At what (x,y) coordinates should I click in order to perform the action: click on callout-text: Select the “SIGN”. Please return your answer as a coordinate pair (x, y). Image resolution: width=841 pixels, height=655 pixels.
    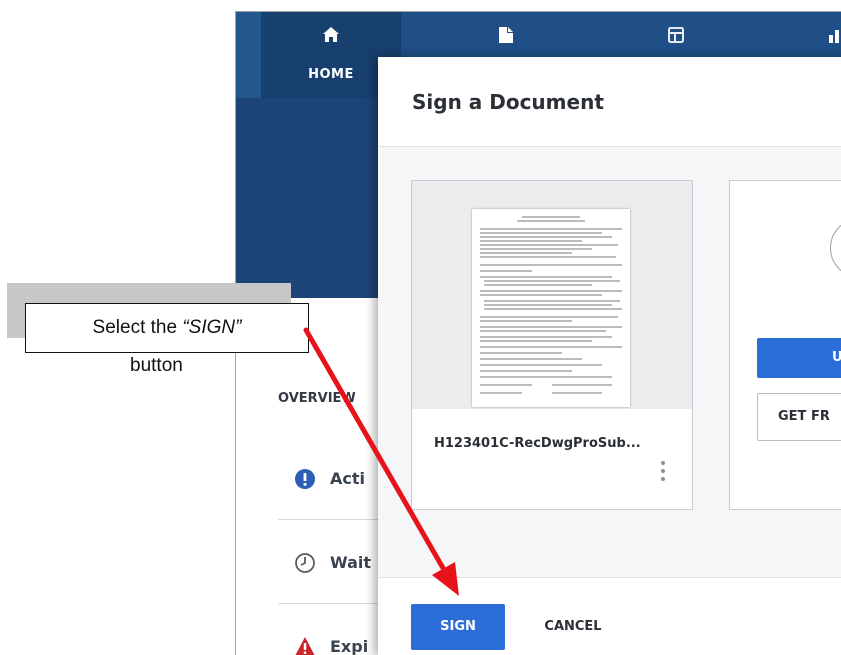
    Looking at the image, I should click on (167, 328).